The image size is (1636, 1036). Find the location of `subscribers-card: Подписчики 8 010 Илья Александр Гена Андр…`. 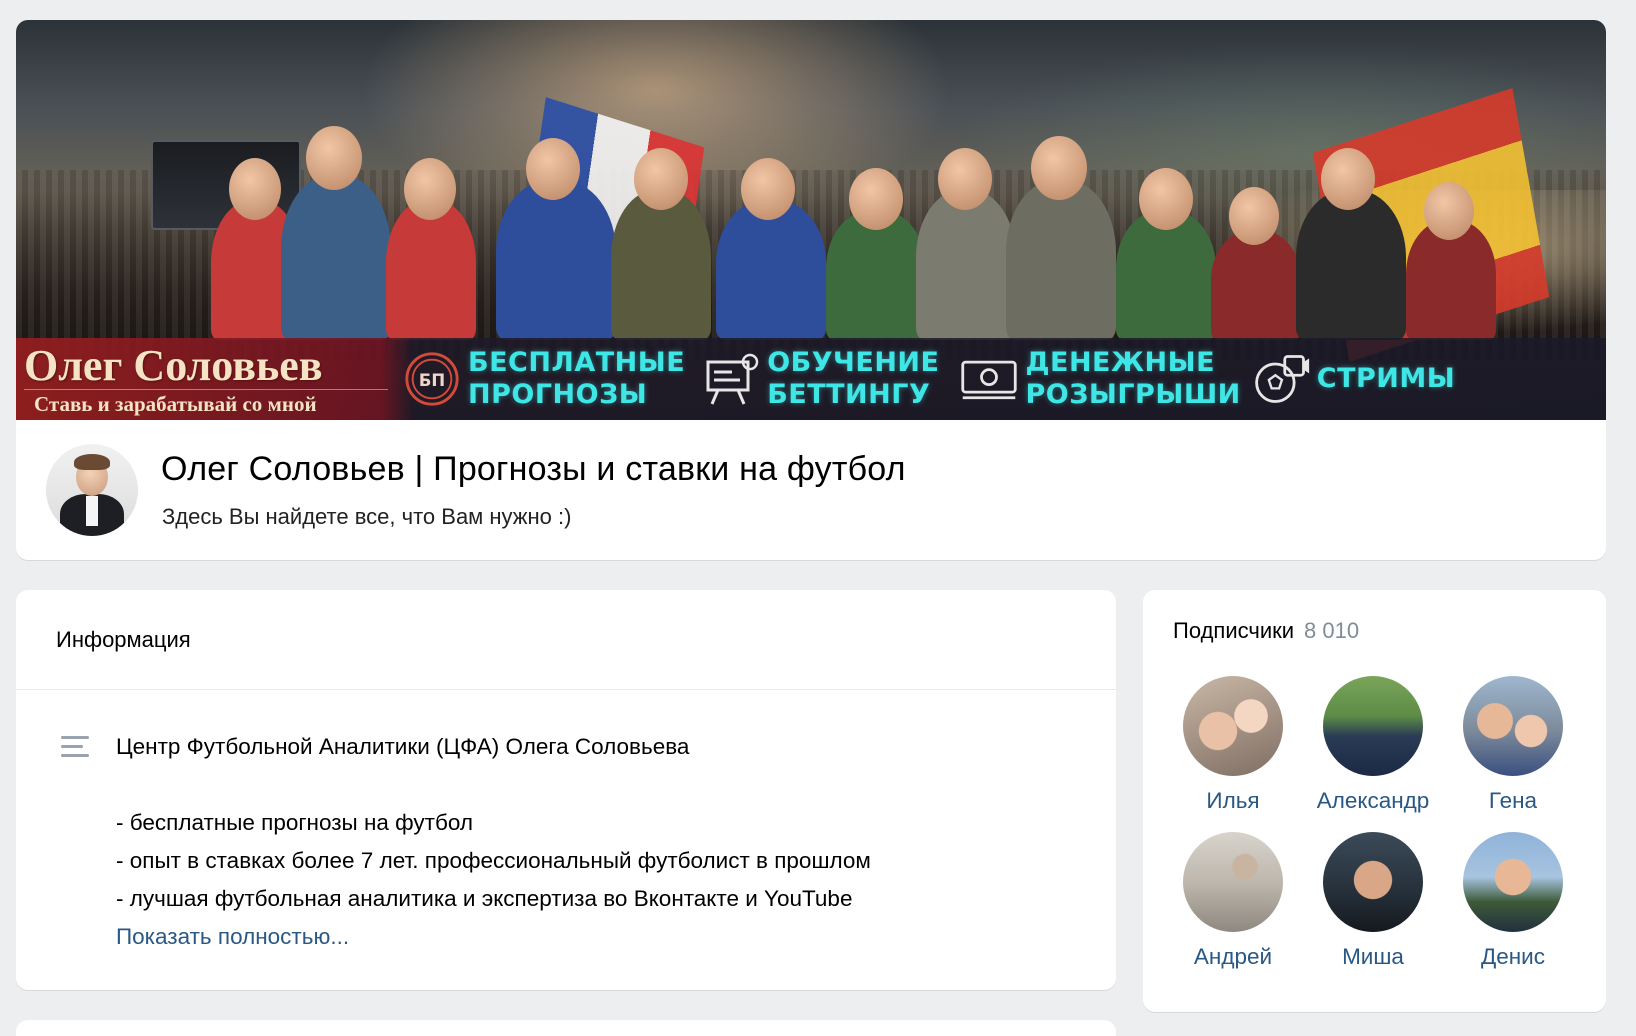

subscribers-card: Подписчики 8 010 Илья Александр Гена Андр… is located at coordinates (1374, 801).